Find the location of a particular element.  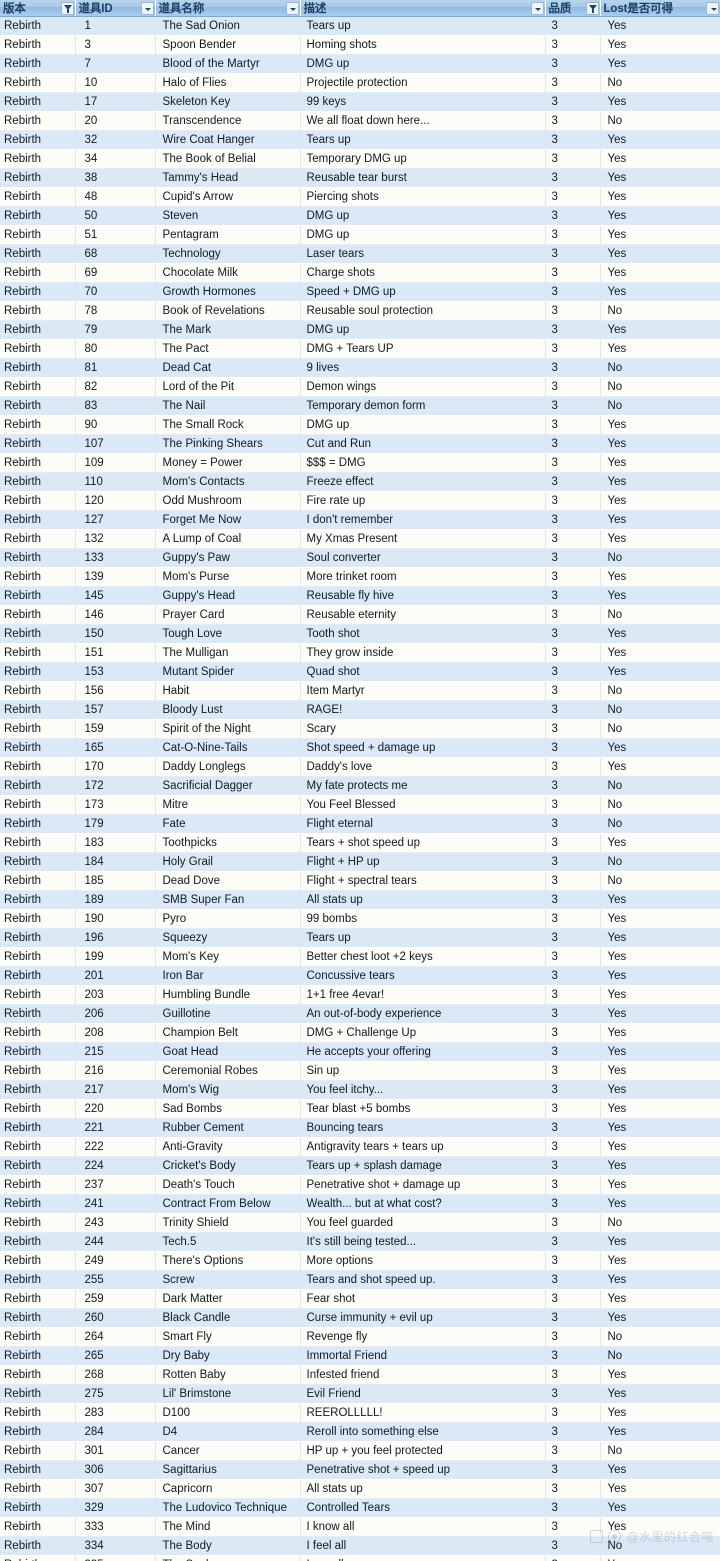

table-row: Rebirth 196 Squeezy Tears up 3 Yes is located at coordinates (360, 938).